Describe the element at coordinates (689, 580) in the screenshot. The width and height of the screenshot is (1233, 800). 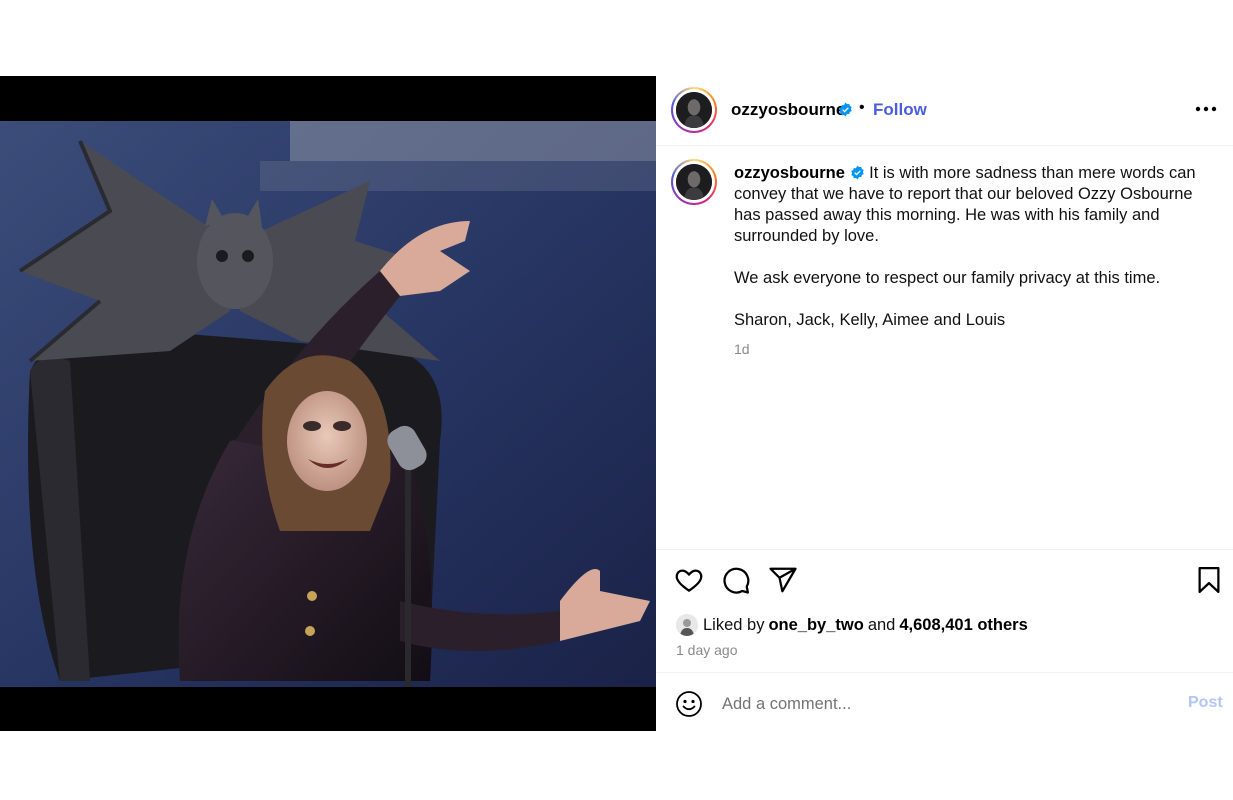
I see `heart-icon` at that location.